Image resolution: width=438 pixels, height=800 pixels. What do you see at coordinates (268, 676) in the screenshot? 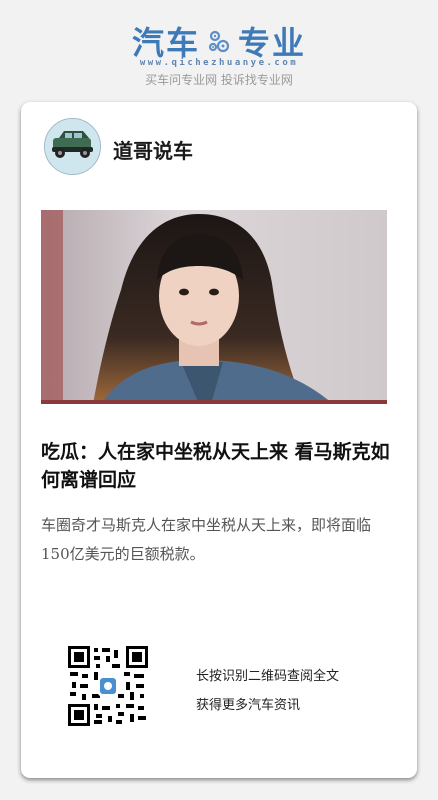
I see `cta-scan-text: 长按识别二维码查阅全文` at bounding box center [268, 676].